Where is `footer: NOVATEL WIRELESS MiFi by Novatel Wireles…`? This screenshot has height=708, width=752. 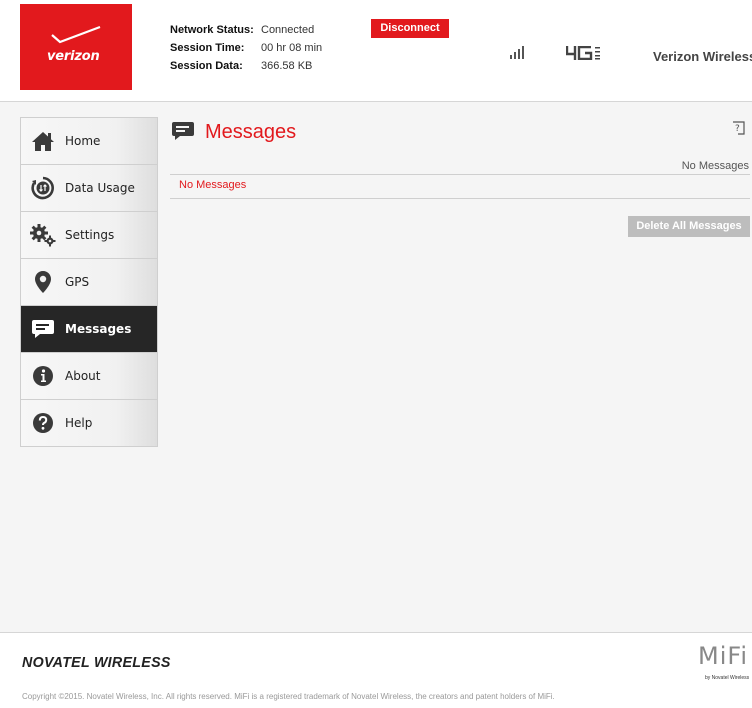 footer: NOVATEL WIRELESS MiFi by Novatel Wireles… is located at coordinates (376, 670).